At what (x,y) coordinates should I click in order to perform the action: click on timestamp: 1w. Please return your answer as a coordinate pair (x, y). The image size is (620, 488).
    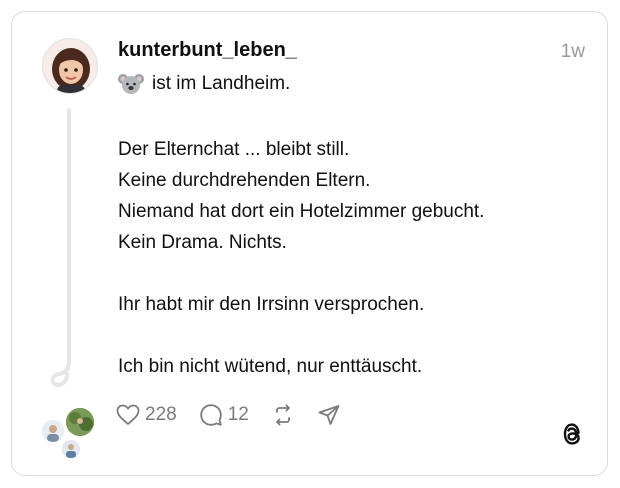
    Looking at the image, I should click on (572, 51).